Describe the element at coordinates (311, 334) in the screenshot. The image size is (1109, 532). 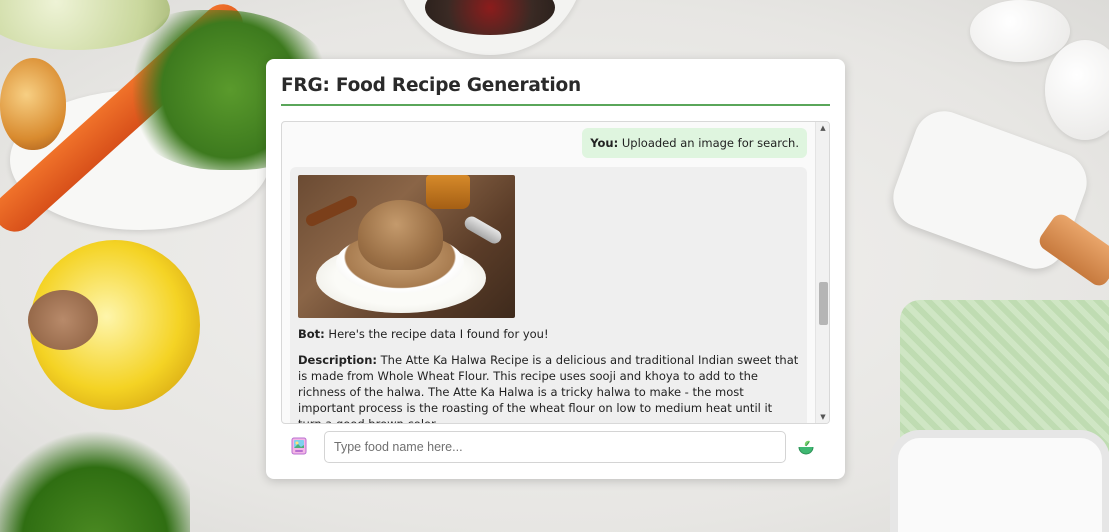
I see `bot-message-sender: Bot:` at that location.